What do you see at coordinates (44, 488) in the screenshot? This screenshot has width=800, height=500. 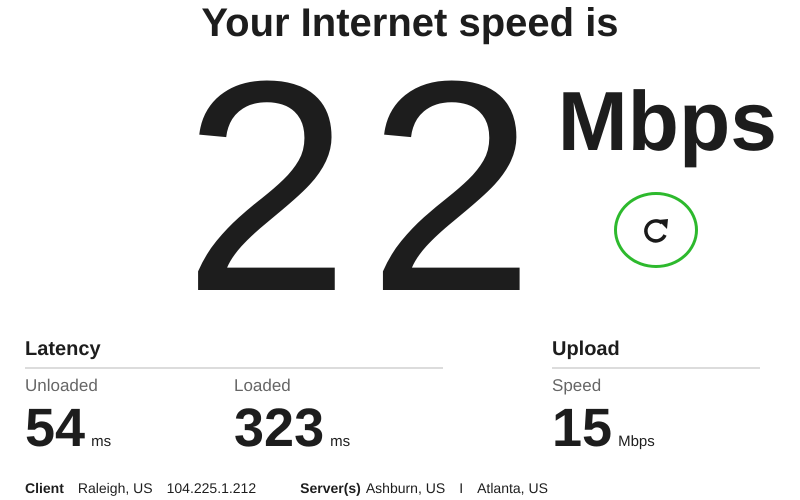 I see `client-label: Client` at bounding box center [44, 488].